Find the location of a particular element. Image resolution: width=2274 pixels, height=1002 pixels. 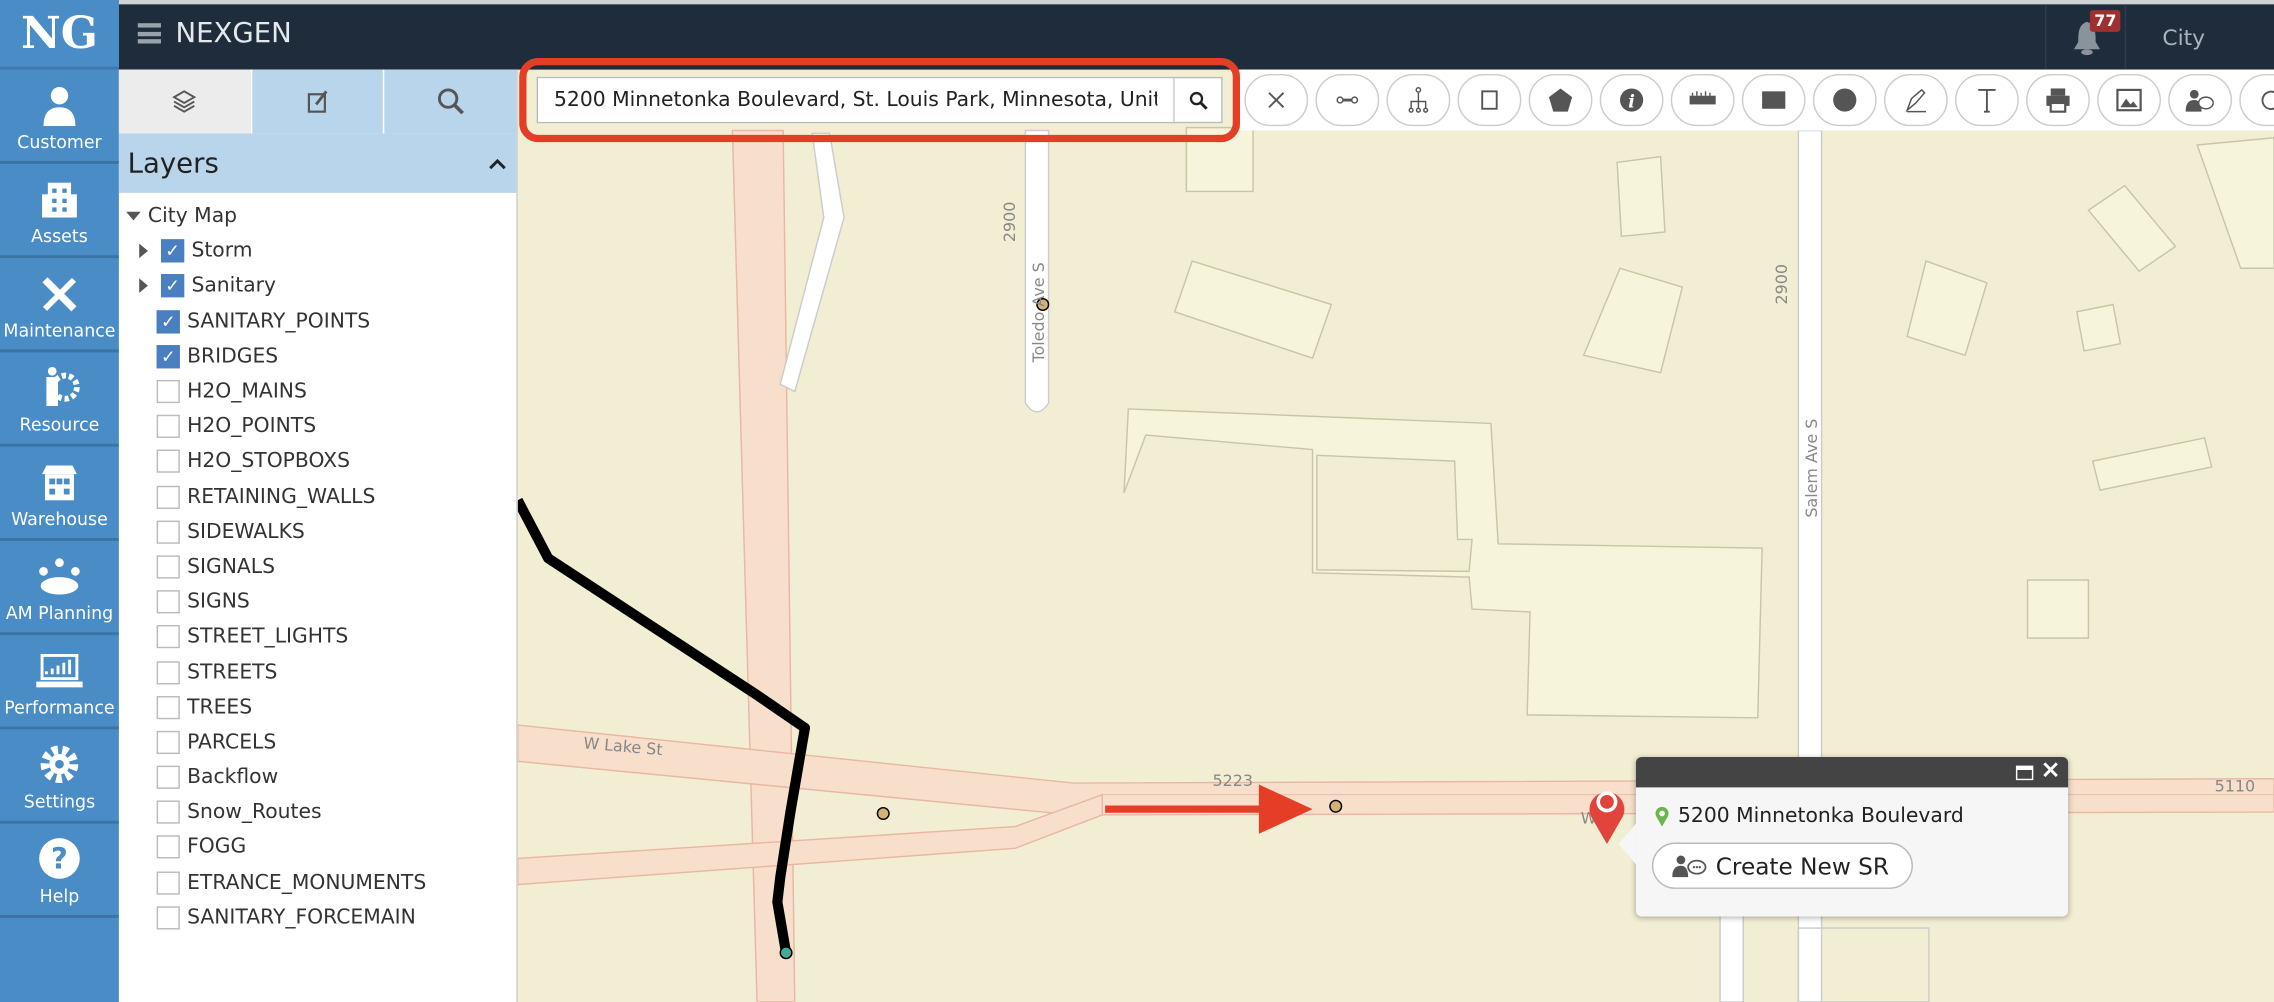

layer-row: STREET_LIGHTS is located at coordinates (317, 637).